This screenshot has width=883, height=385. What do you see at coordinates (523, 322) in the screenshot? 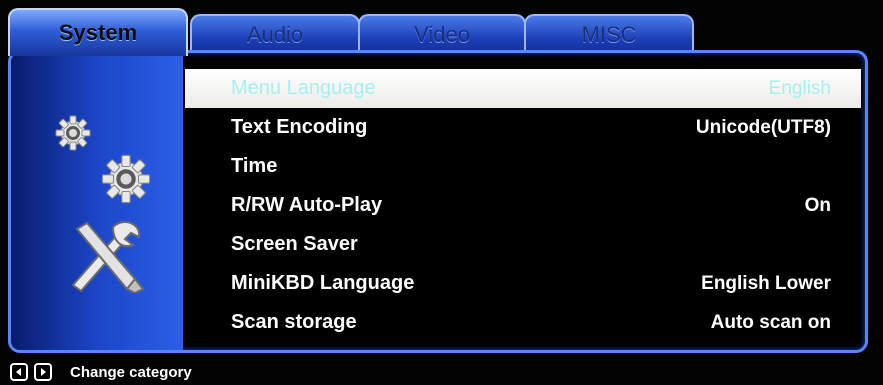
I see `setting-scan-storage: Scan storage Auto scan on` at bounding box center [523, 322].